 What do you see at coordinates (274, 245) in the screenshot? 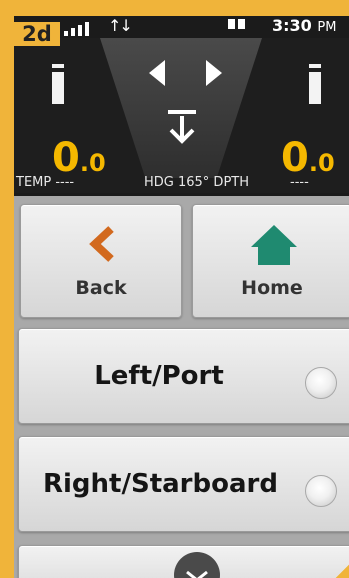
I see `home-icon` at bounding box center [274, 245].